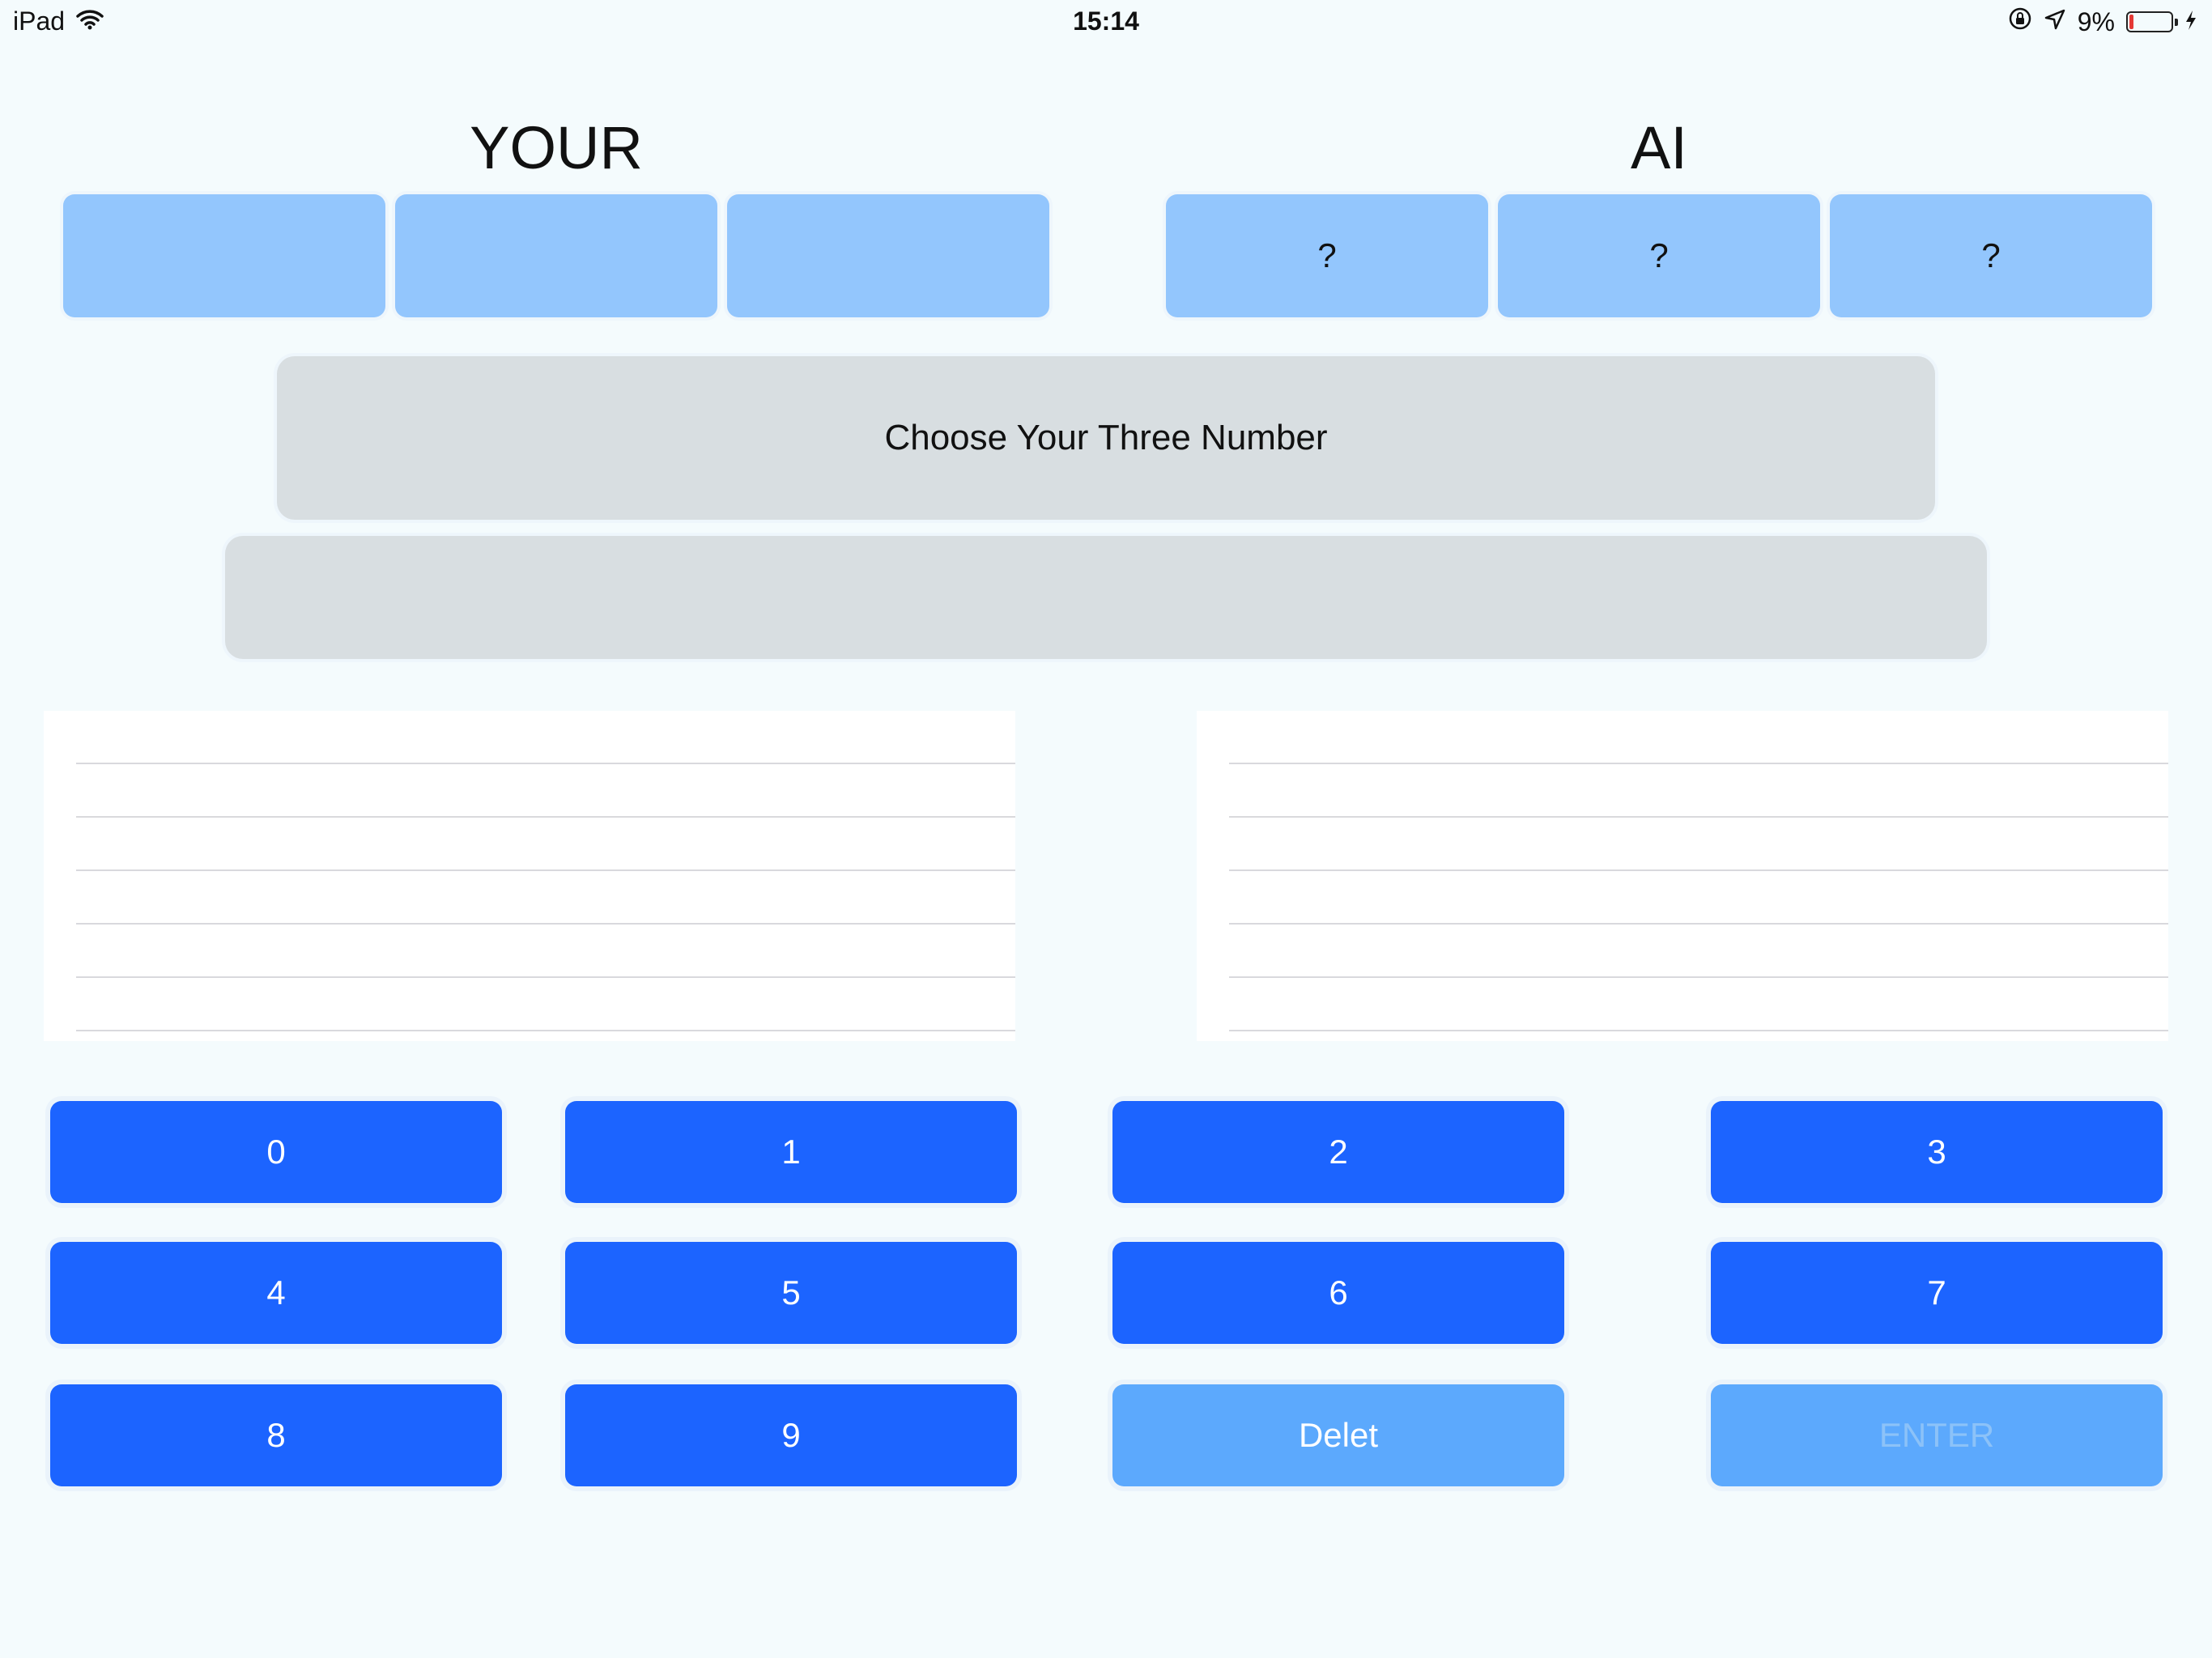  I want to click on key-8-button: 8, so click(276, 1435).